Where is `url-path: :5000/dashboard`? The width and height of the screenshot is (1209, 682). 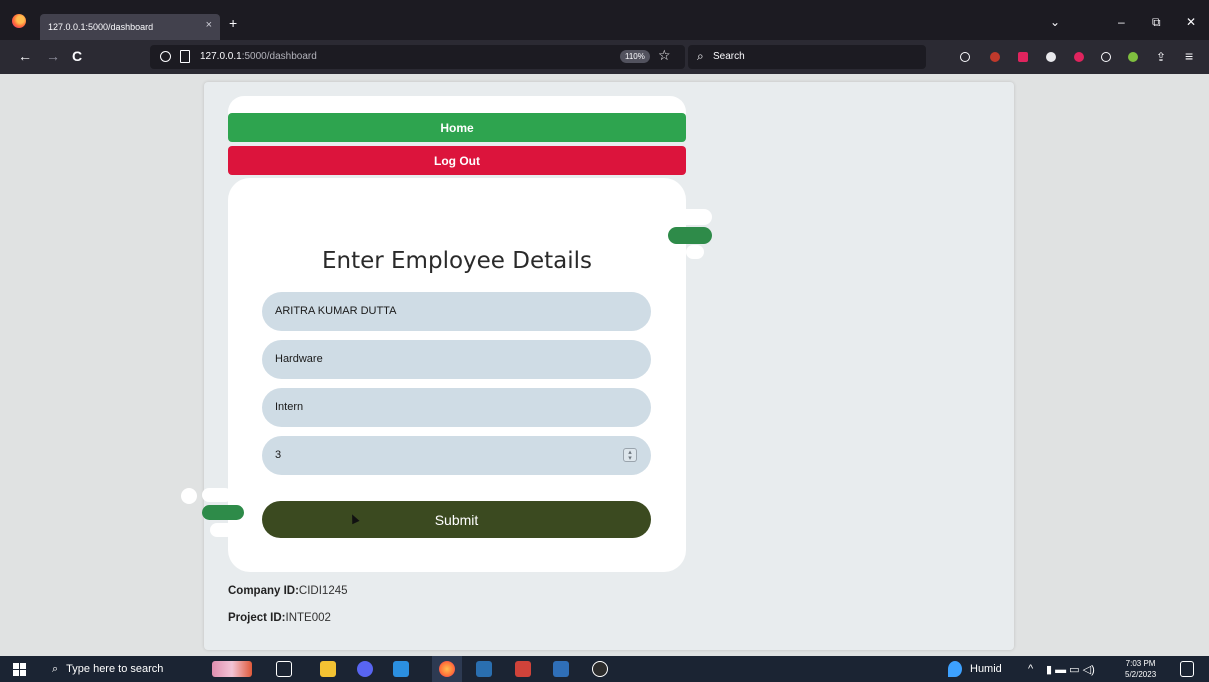 url-path: :5000/dashboard is located at coordinates (279, 56).